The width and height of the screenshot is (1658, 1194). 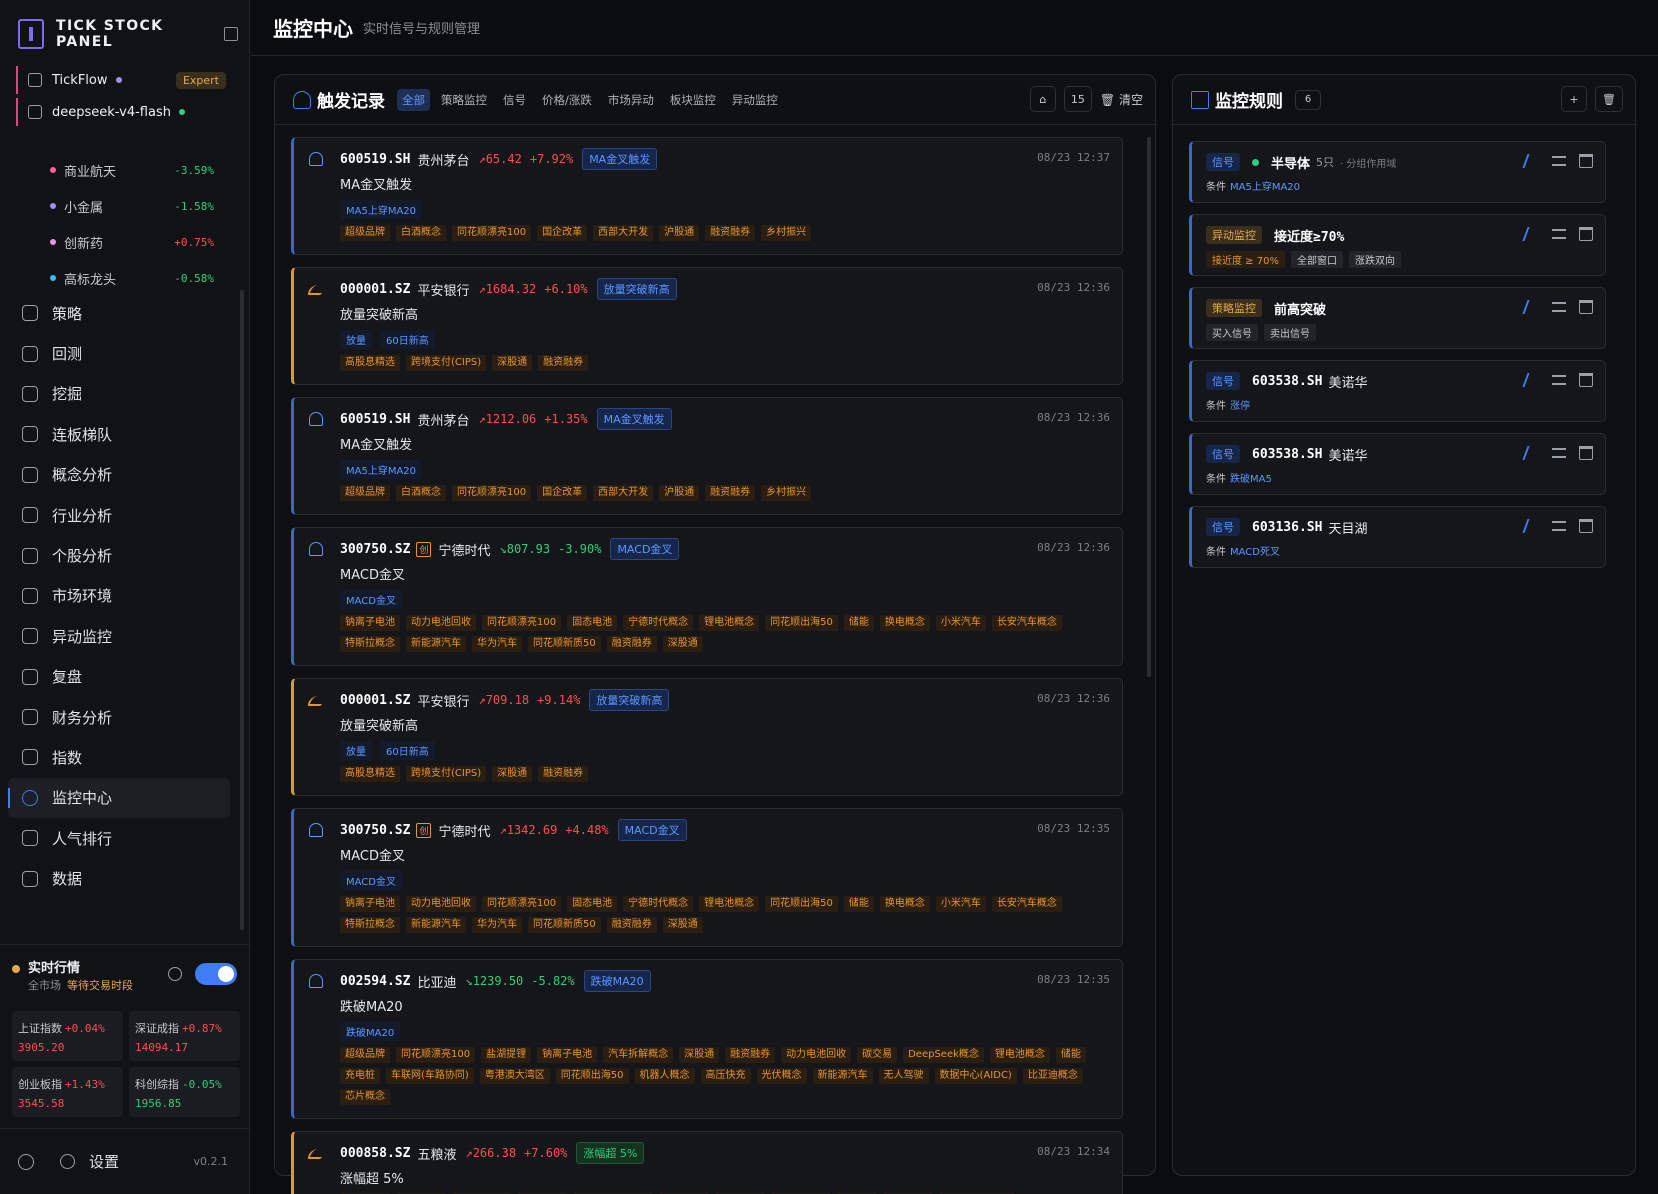 What do you see at coordinates (464, 100) in the screenshot?
I see `filter-tab: 策略监控` at bounding box center [464, 100].